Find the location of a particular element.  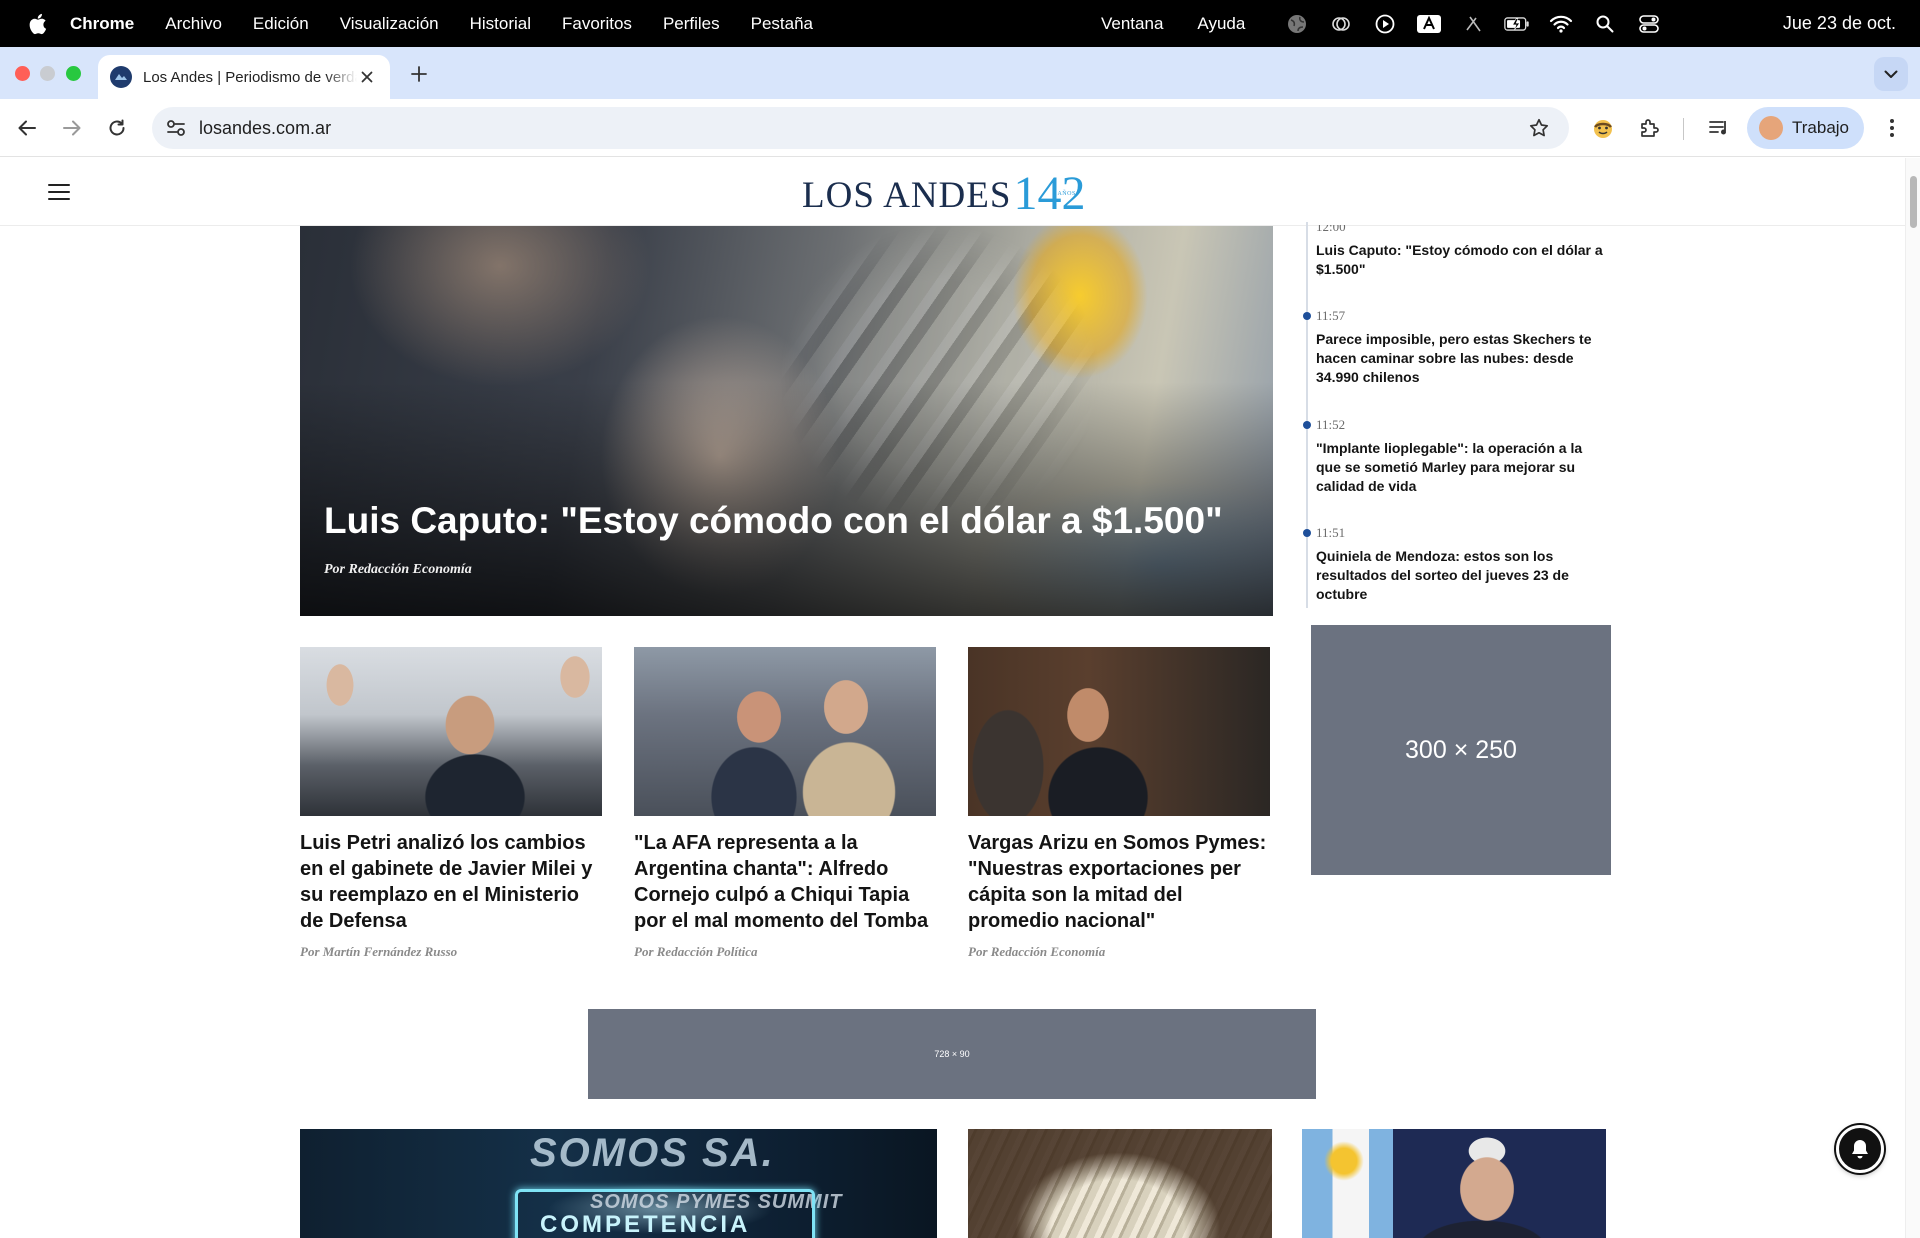

window-zoom-button is located at coordinates (73, 73).